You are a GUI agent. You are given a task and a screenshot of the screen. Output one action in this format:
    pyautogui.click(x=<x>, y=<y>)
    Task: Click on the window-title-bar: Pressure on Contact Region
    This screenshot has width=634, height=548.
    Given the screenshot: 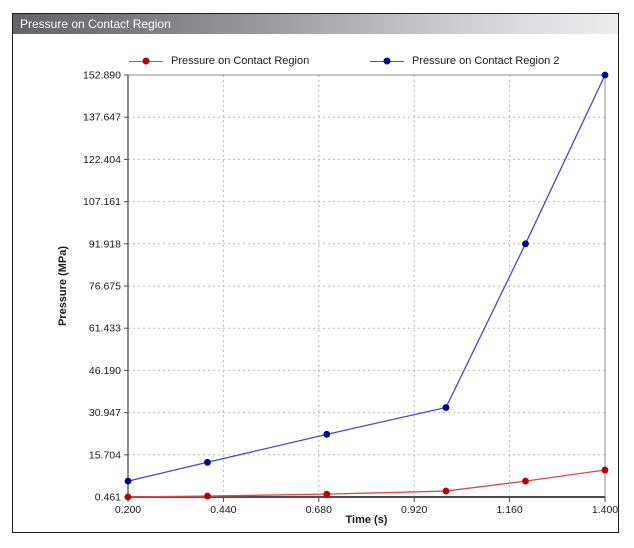 What is the action you would take?
    pyautogui.click(x=315, y=24)
    